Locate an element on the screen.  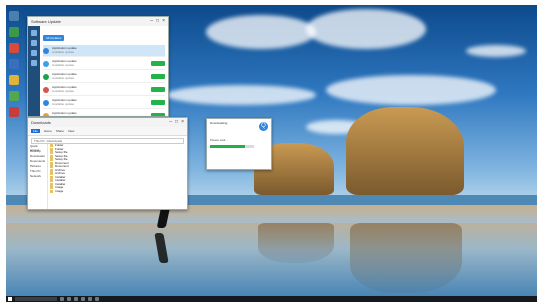
window-title: Downloads is located at coordinates (41, 122).